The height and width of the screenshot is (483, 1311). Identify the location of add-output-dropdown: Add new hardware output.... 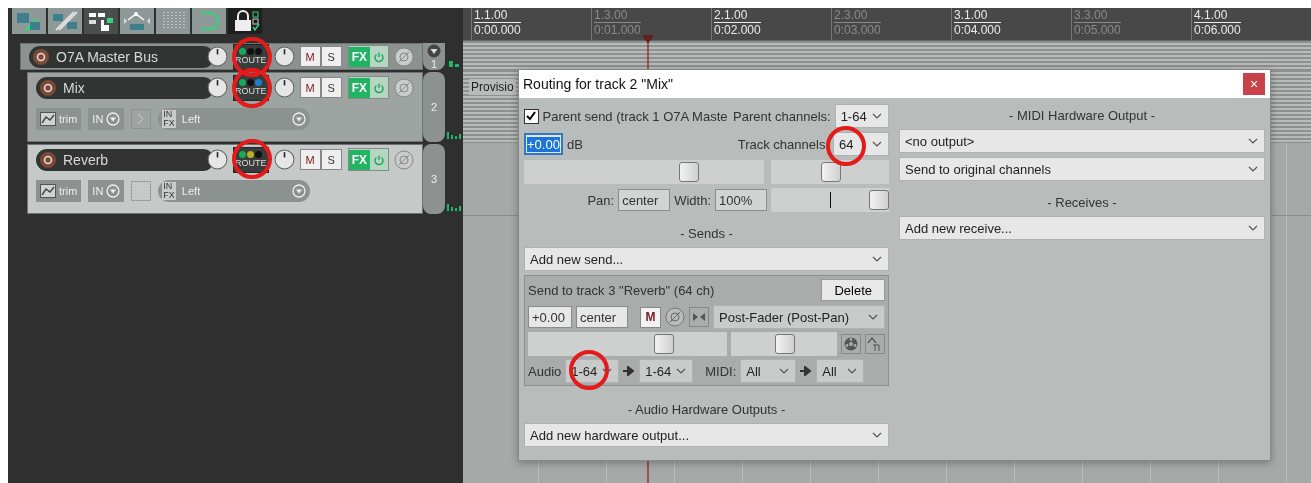
(706, 435).